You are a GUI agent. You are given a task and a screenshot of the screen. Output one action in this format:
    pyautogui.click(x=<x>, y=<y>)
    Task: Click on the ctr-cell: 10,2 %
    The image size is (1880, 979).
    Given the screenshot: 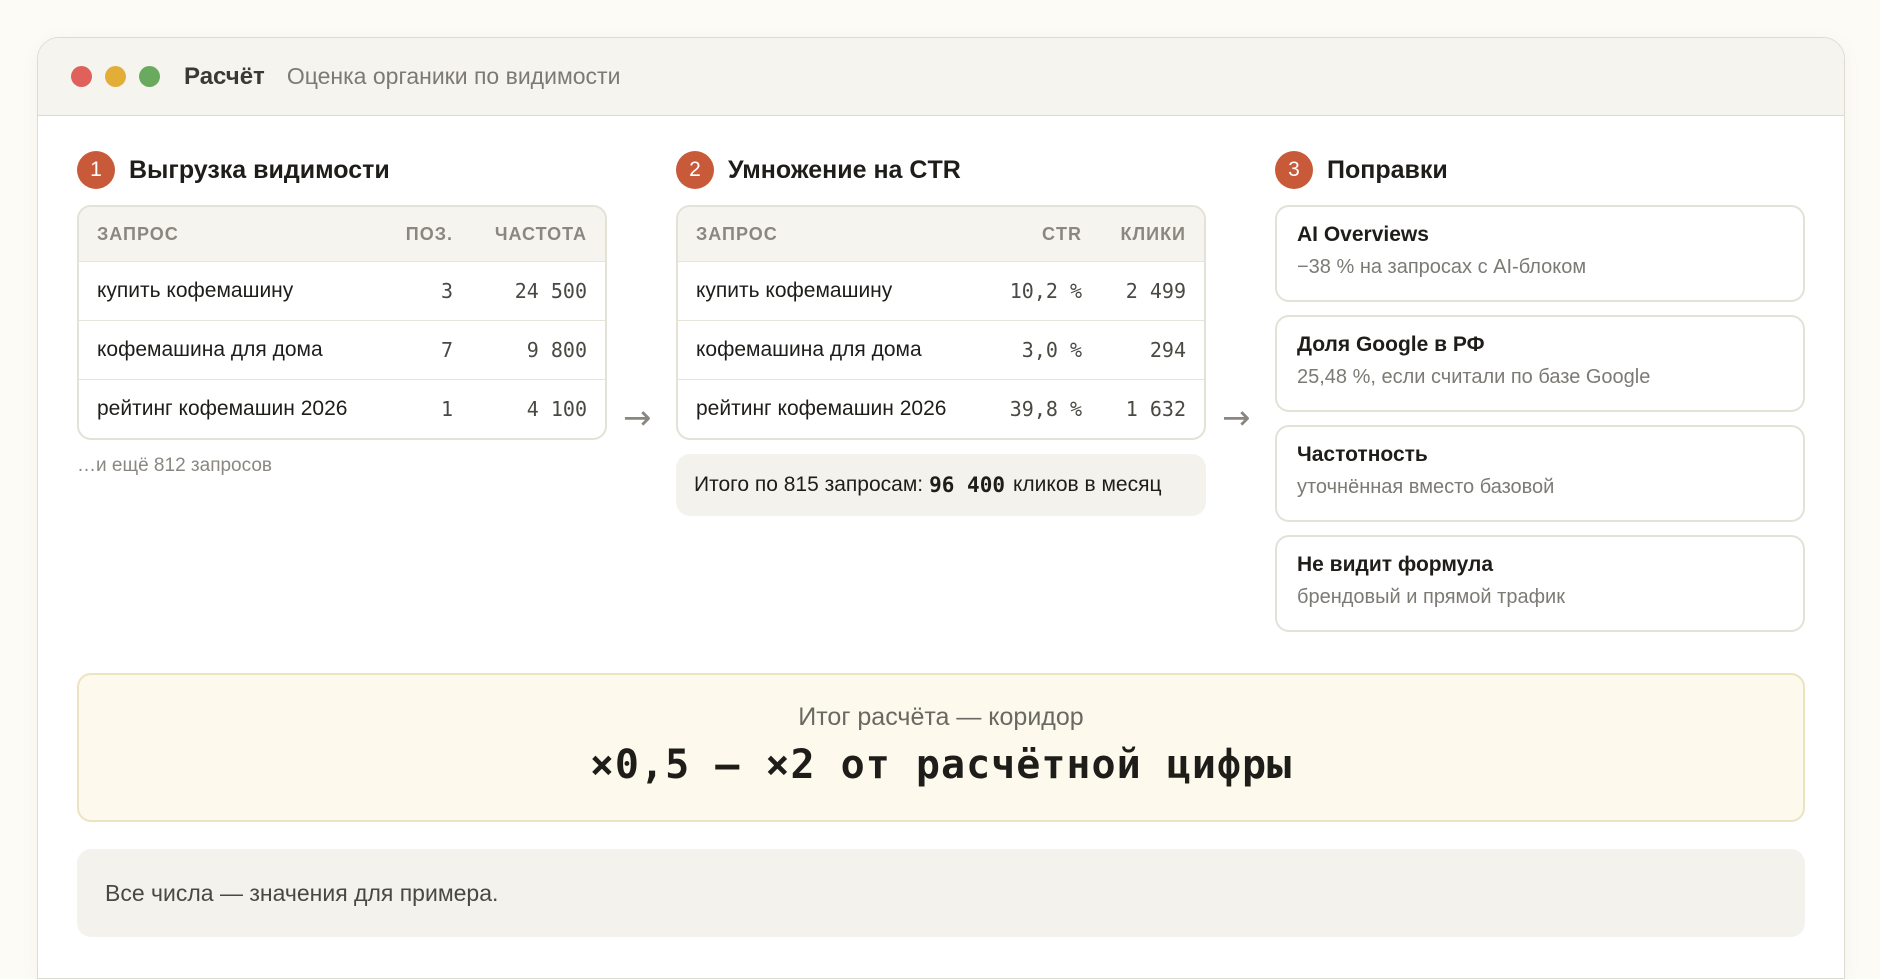 What is the action you would take?
    pyautogui.click(x=1045, y=291)
    